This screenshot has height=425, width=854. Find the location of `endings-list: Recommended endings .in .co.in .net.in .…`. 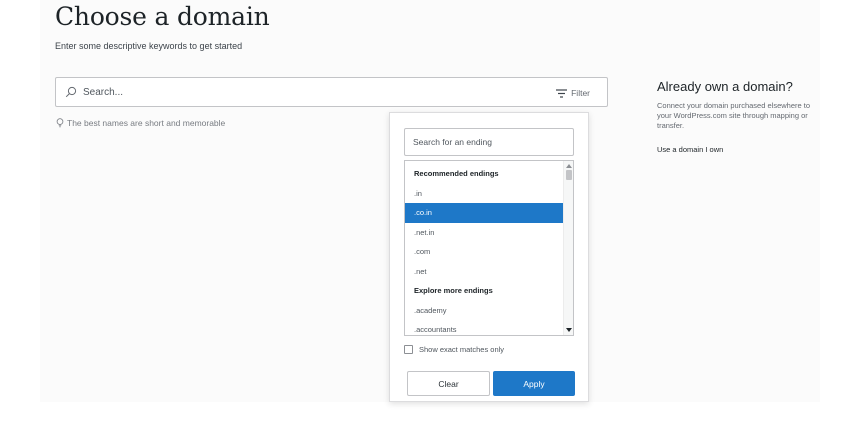

endings-list: Recommended endings .in .co.in .net.in .… is located at coordinates (485, 249).